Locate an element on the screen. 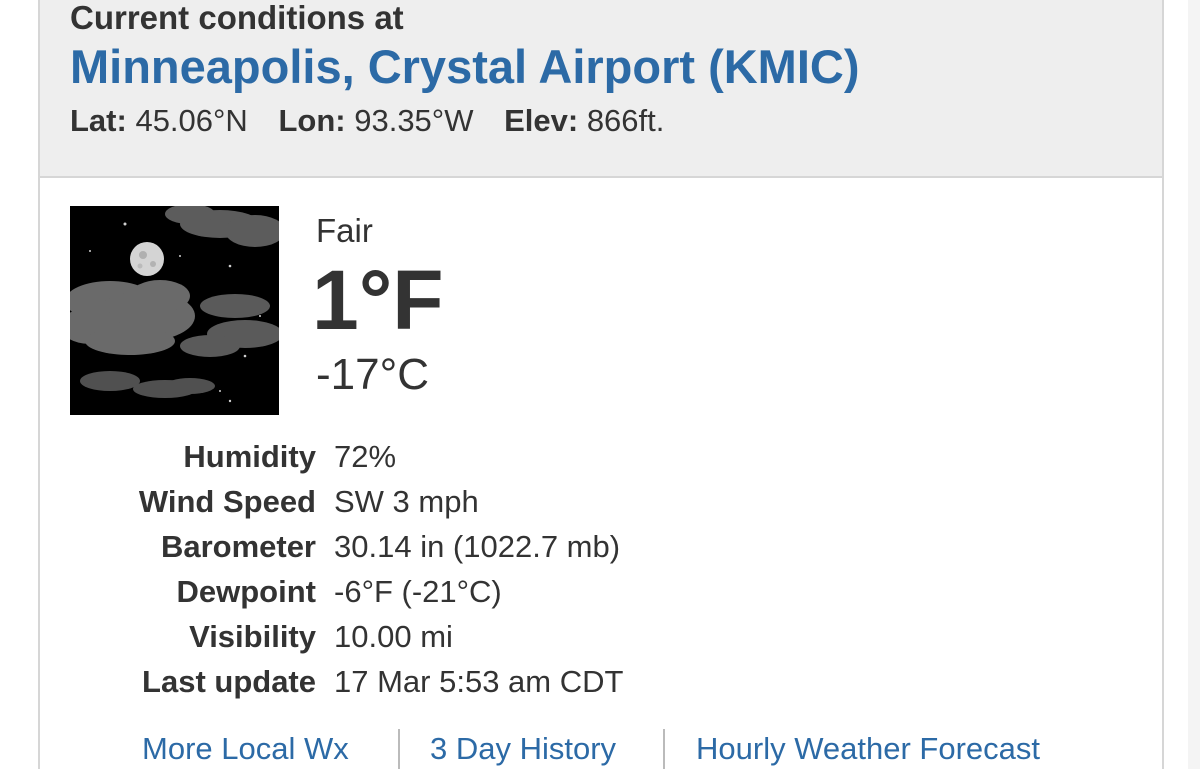  detail-label: Barometer is located at coordinates (238, 546).